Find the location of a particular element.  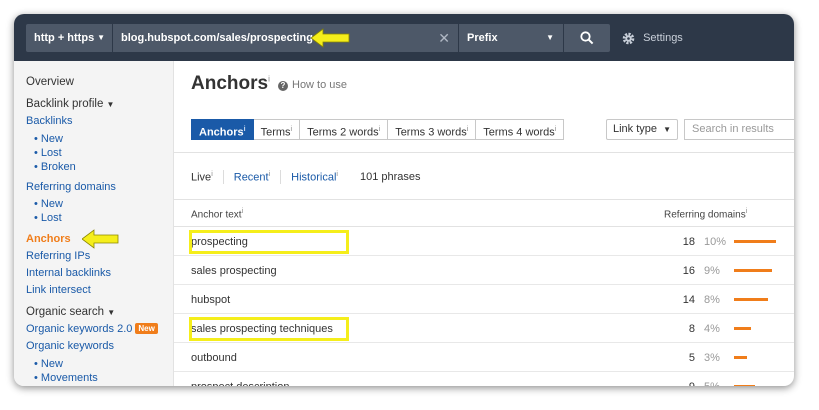

sidebar-item-rd-lost: • Lost is located at coordinates (48, 218).